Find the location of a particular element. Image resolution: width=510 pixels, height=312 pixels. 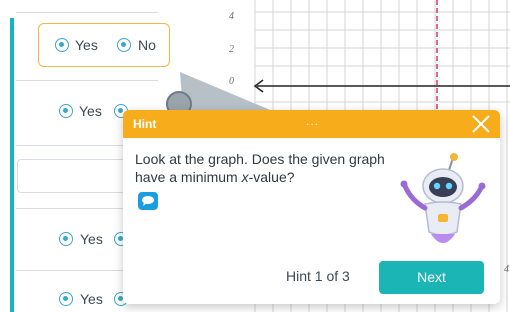

hint-title: Hint is located at coordinates (145, 124).